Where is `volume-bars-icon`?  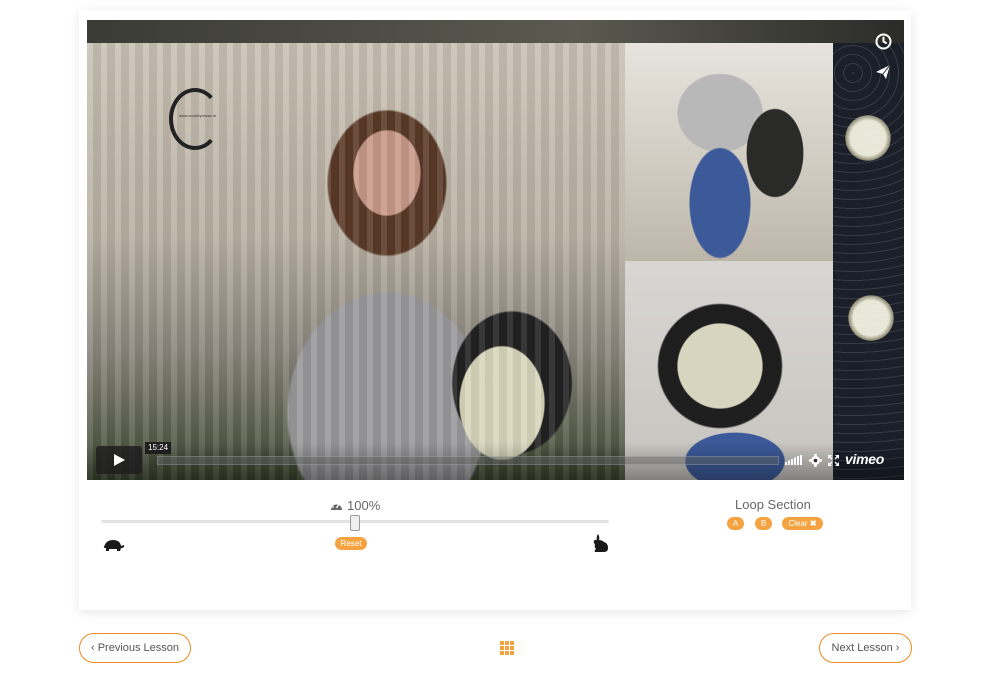
volume-bars-icon is located at coordinates (793, 460).